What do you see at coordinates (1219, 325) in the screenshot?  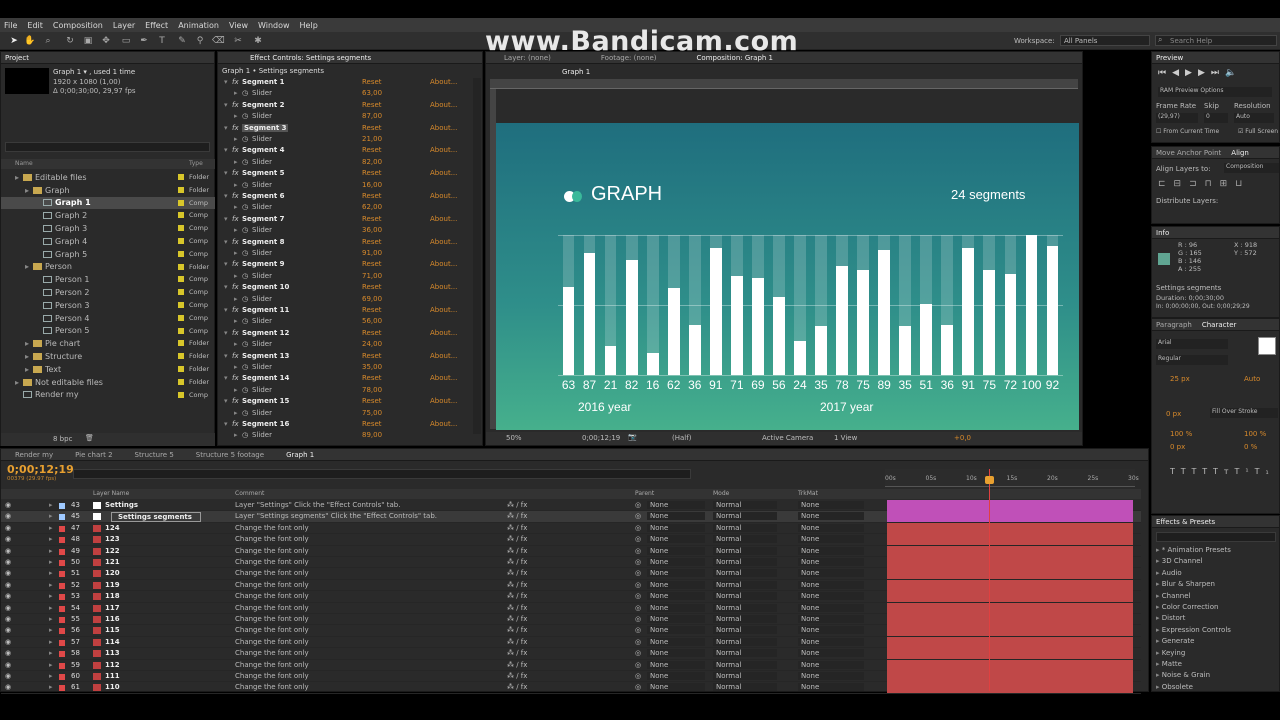 I see `tab-character: Character` at bounding box center [1219, 325].